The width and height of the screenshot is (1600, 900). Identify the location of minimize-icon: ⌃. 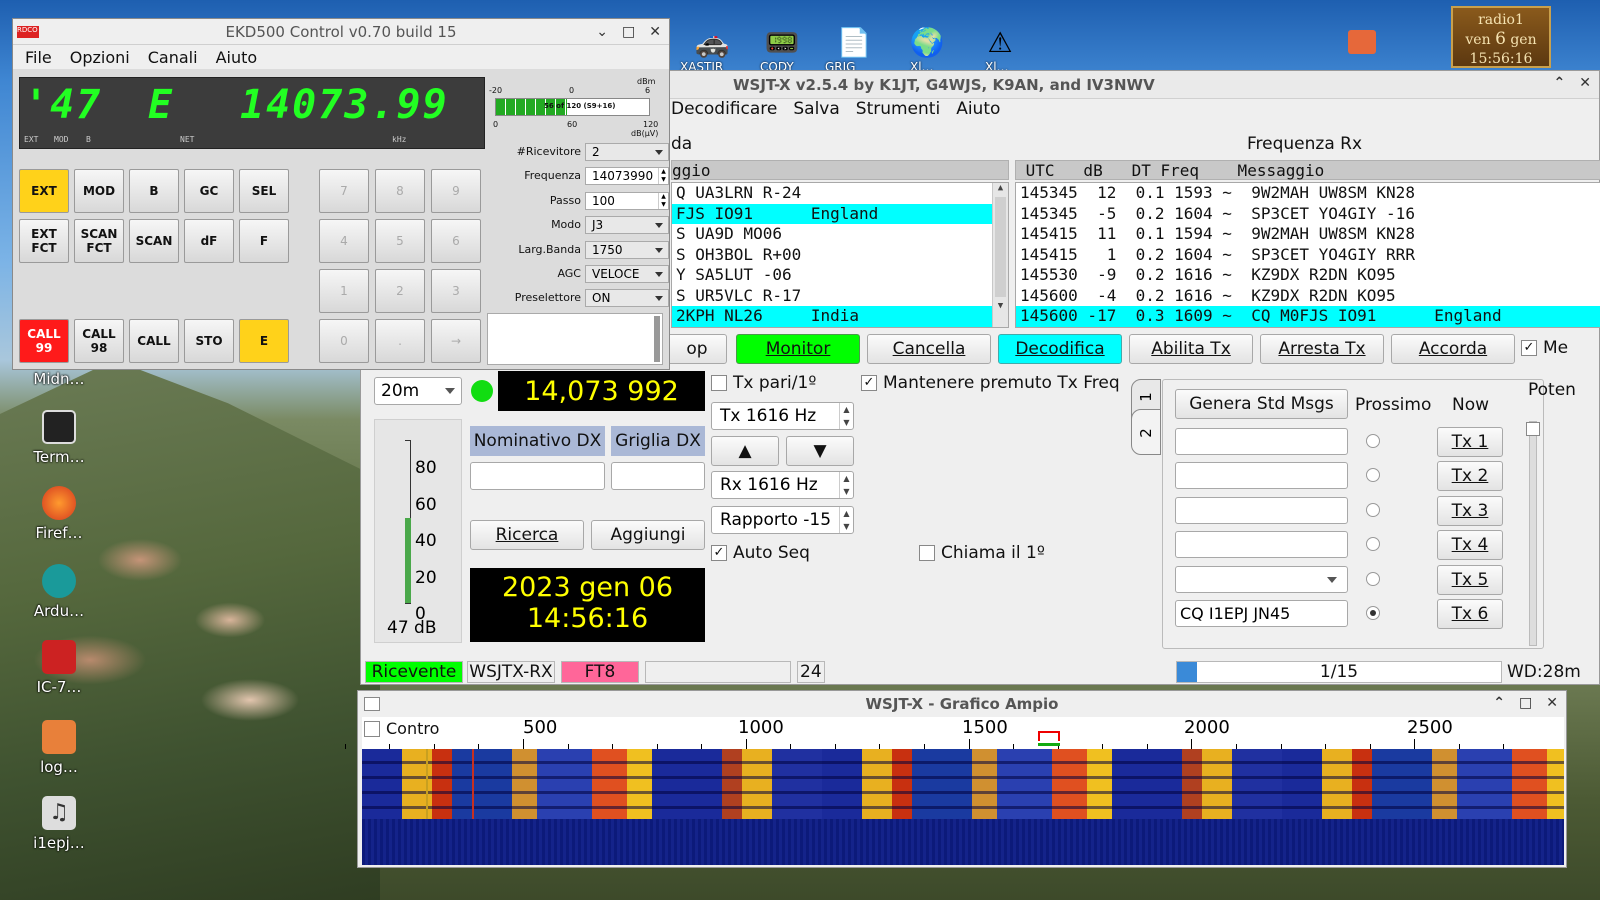
(1499, 703).